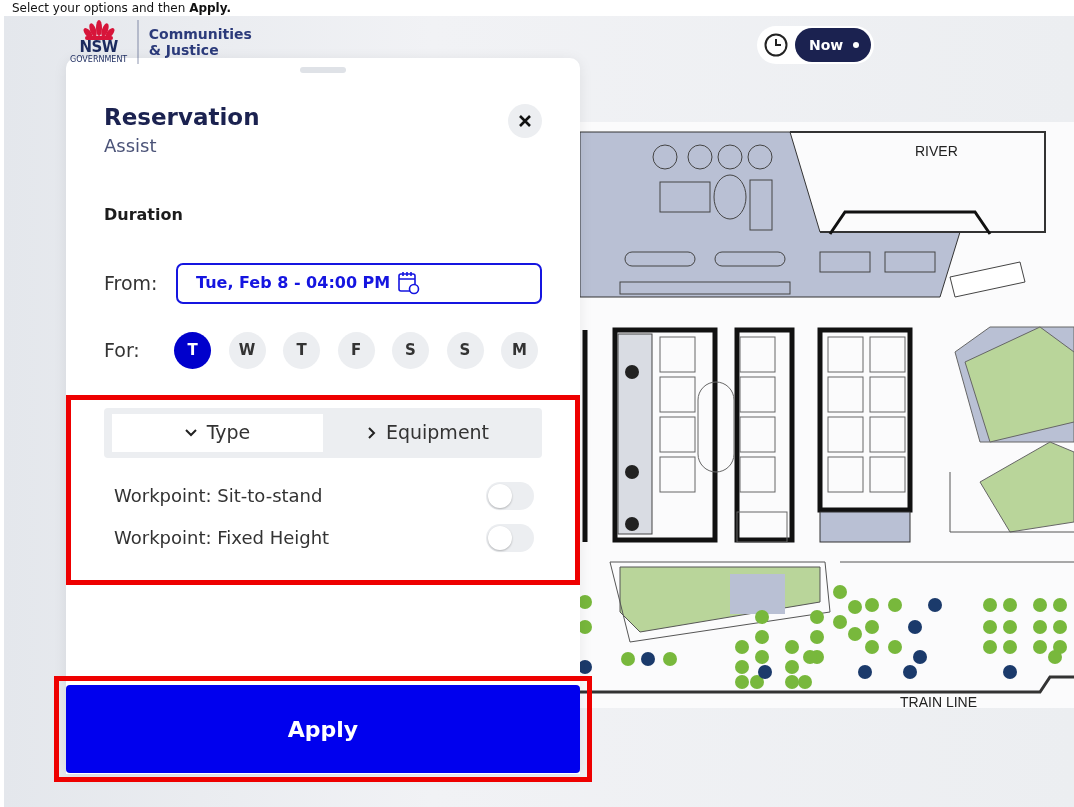 The height and width of the screenshot is (807, 1074). I want to click on close-button, so click(525, 121).